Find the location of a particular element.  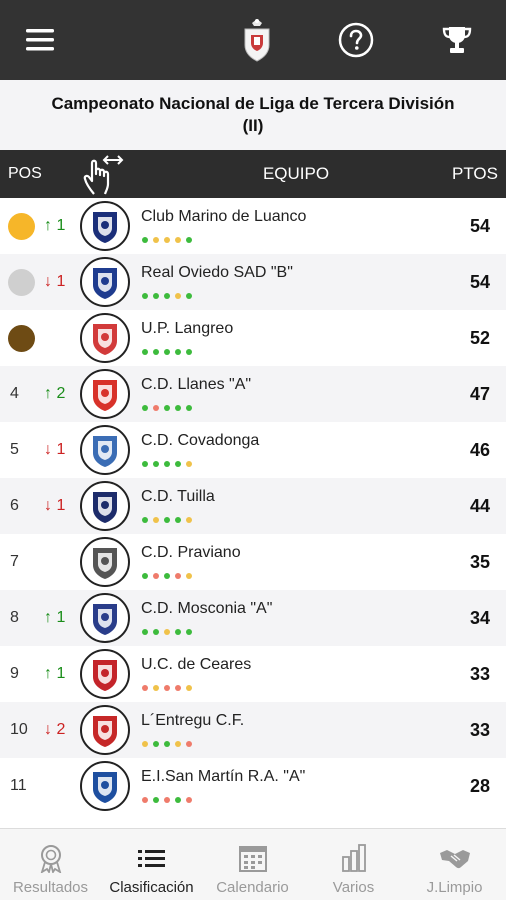

trophy-button is located at coordinates (457, 40).